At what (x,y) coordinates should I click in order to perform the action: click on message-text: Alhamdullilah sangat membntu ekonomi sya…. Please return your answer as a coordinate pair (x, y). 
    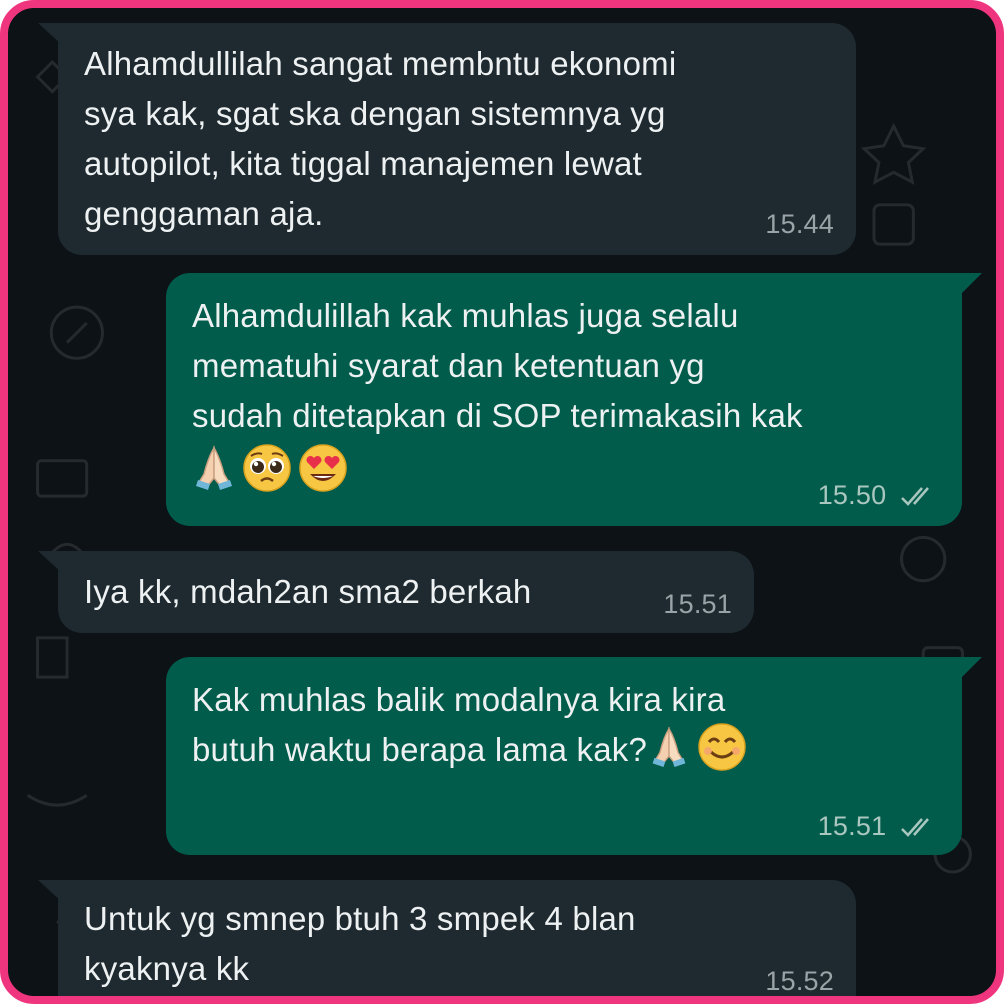
    Looking at the image, I should click on (380, 138).